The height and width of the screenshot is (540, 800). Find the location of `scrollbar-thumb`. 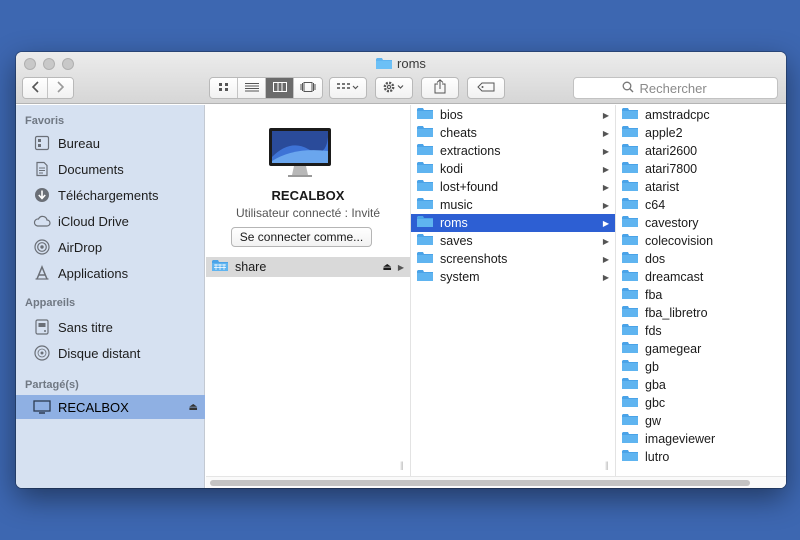

scrollbar-thumb is located at coordinates (480, 483).